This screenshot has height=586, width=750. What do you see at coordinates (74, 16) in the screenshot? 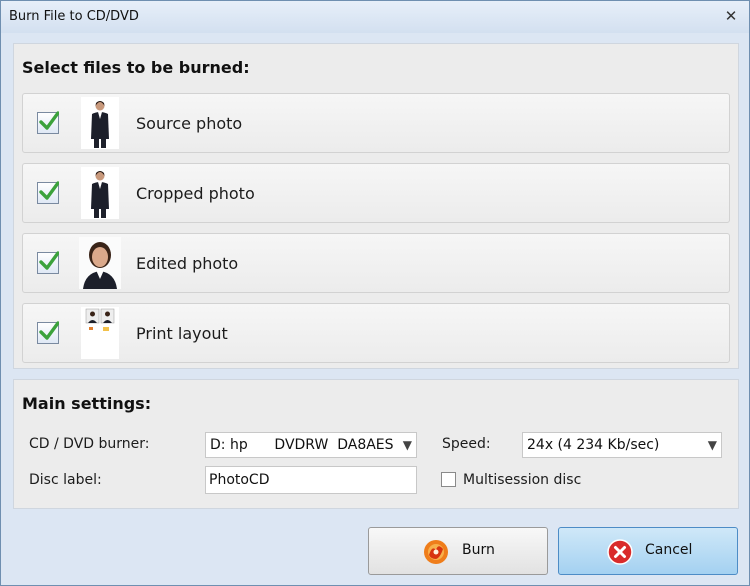
I see `window-title: Burn File to CD/DVD` at bounding box center [74, 16].